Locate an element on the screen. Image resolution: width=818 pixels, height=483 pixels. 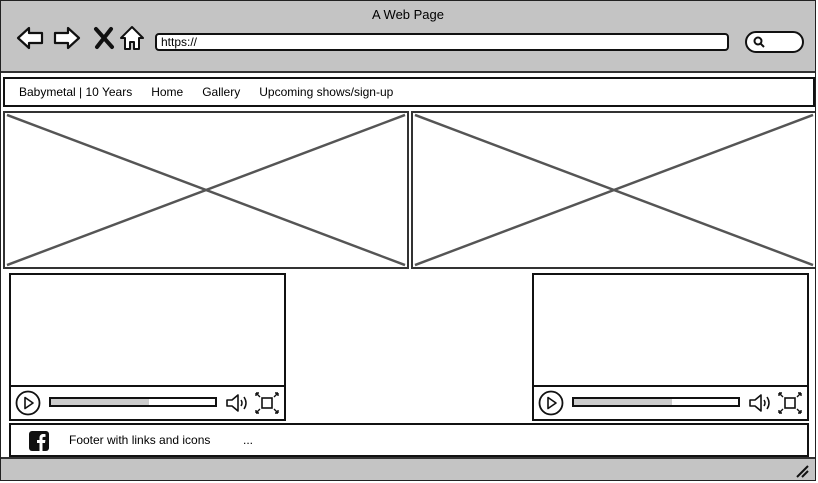
forward-arrow-icon is located at coordinates (67, 38).